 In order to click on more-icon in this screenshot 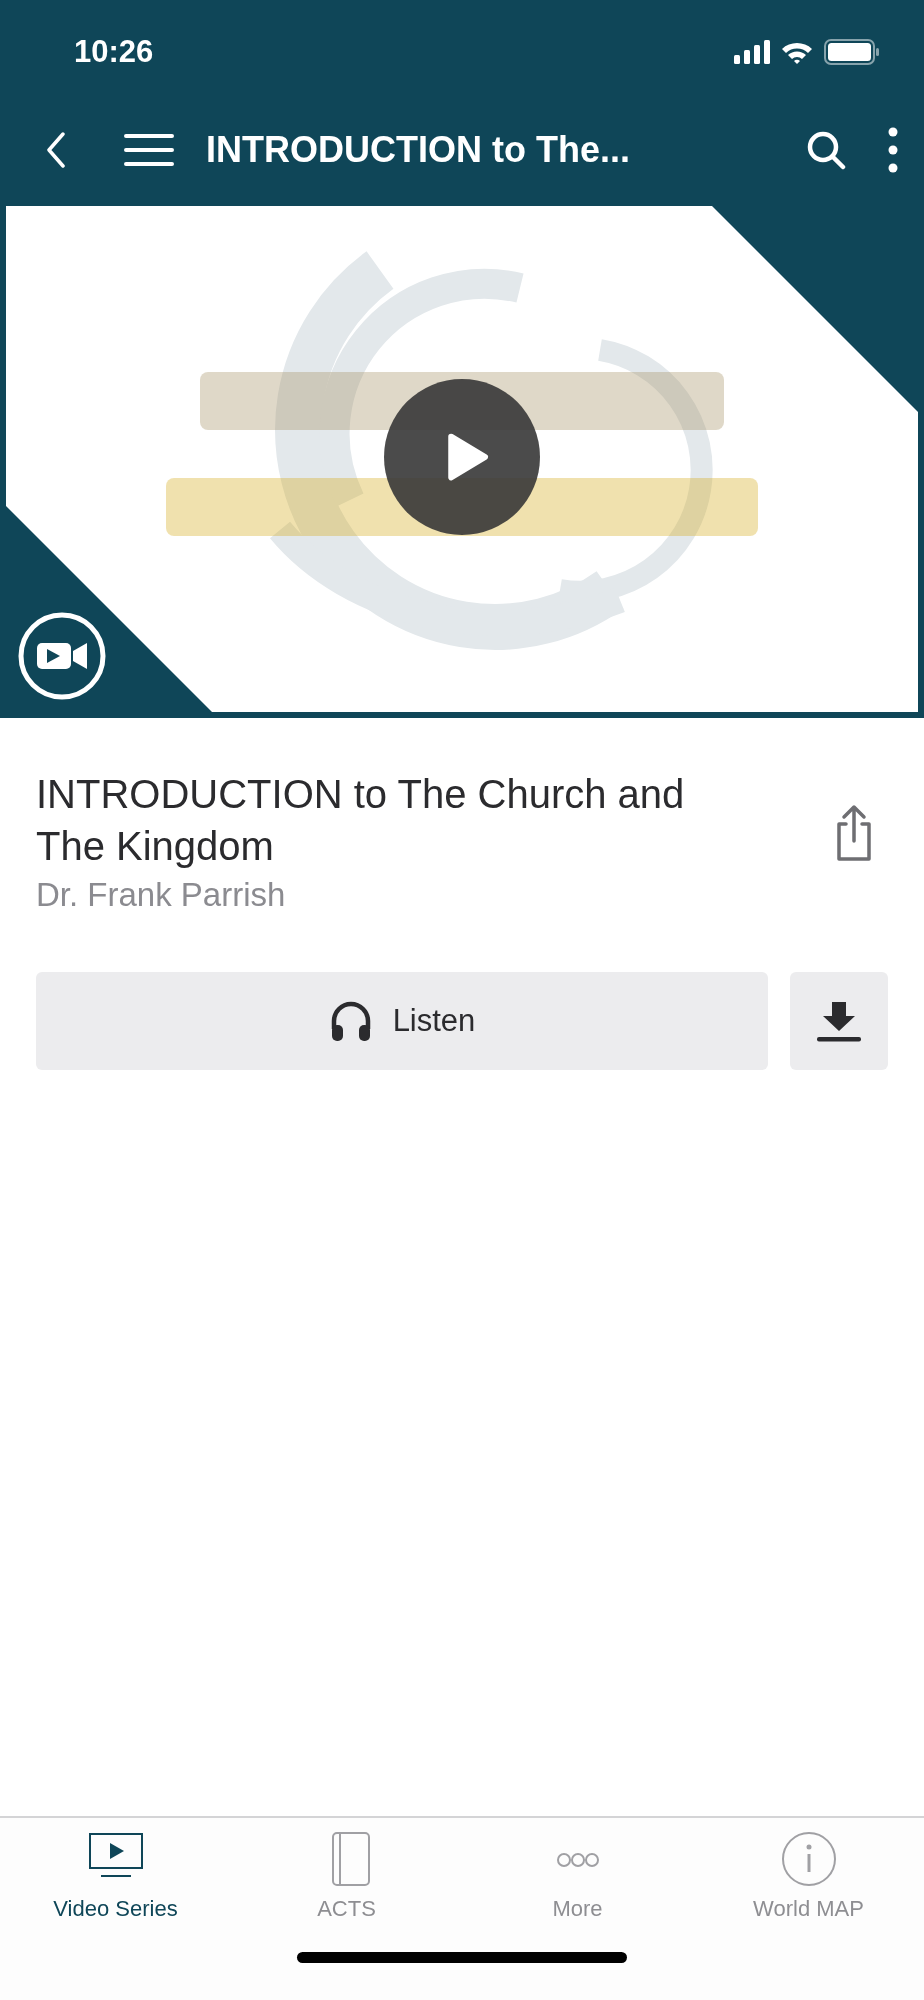, I will do `click(893, 150)`.